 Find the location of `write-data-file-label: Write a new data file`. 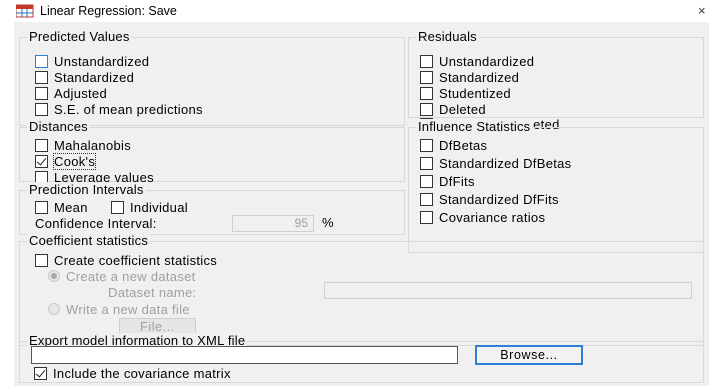

write-data-file-label: Write a new data file is located at coordinates (128, 309).